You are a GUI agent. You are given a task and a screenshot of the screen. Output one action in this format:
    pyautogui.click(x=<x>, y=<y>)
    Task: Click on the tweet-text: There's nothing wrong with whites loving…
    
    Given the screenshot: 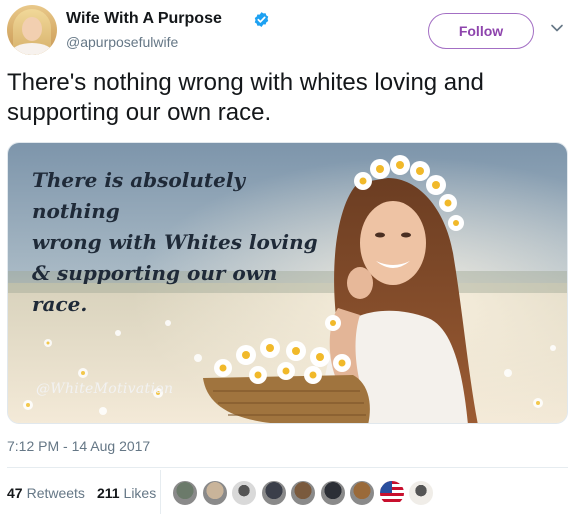 What is the action you would take?
    pyautogui.click(x=245, y=97)
    